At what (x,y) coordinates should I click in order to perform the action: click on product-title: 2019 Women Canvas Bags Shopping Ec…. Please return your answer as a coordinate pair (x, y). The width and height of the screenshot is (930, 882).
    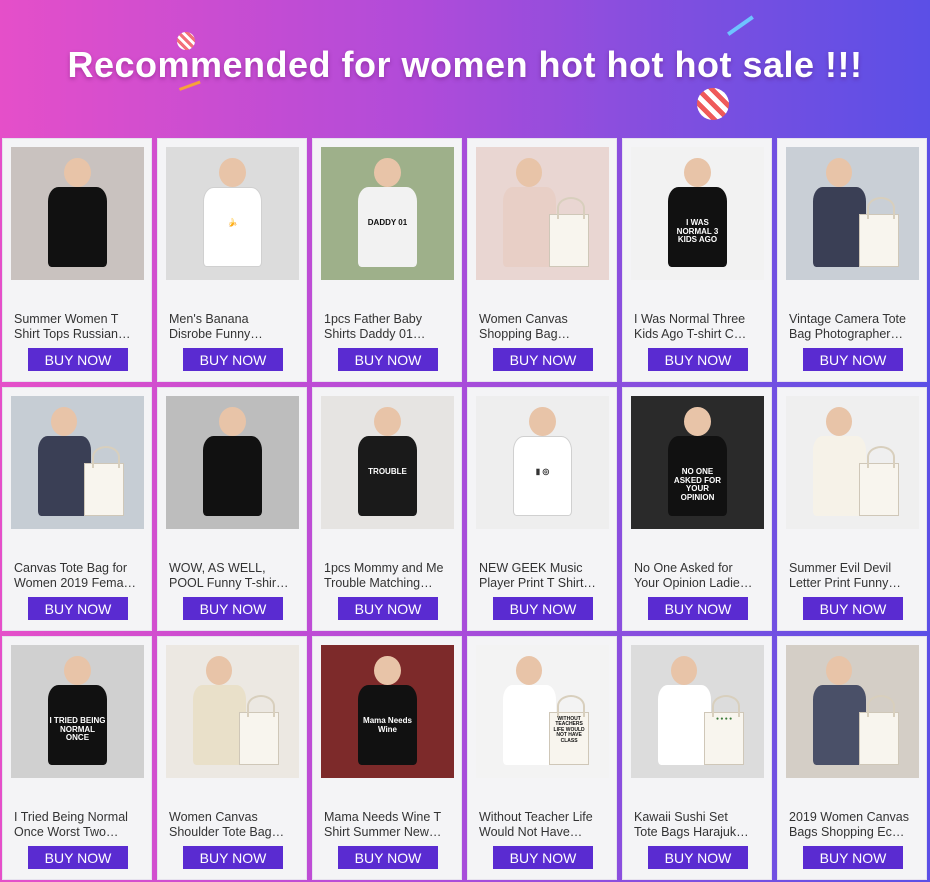
    Looking at the image, I should click on (853, 825).